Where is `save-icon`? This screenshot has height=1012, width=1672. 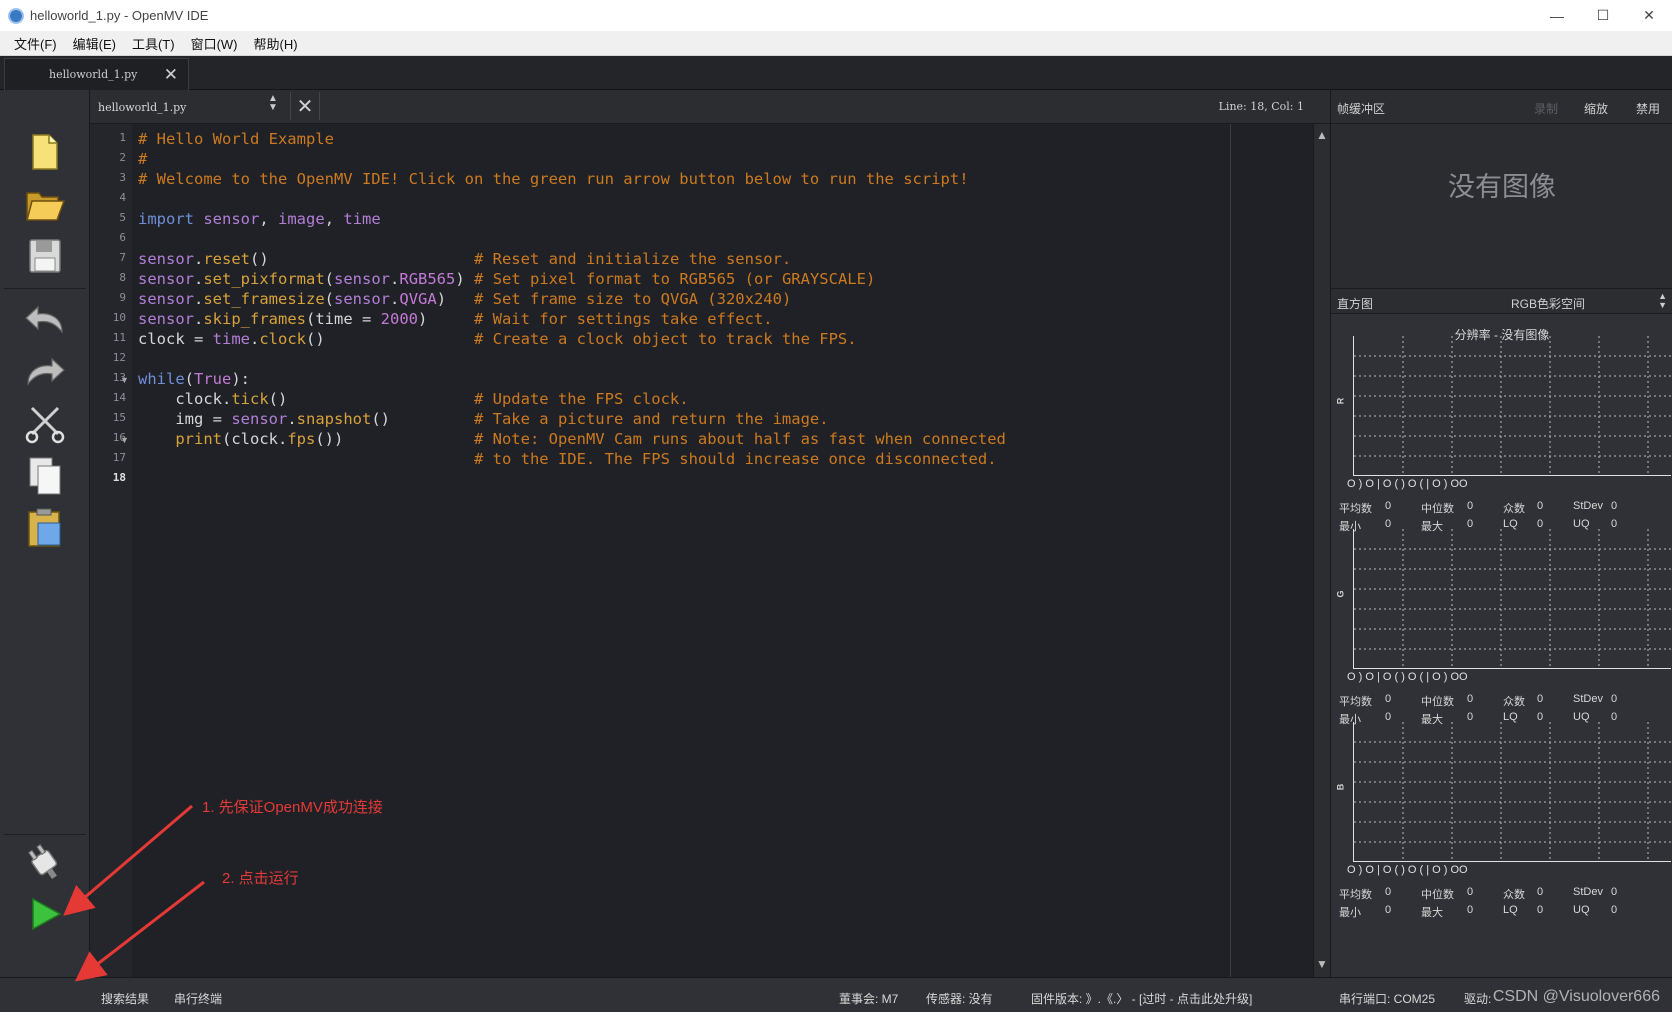
save-icon is located at coordinates (45, 256).